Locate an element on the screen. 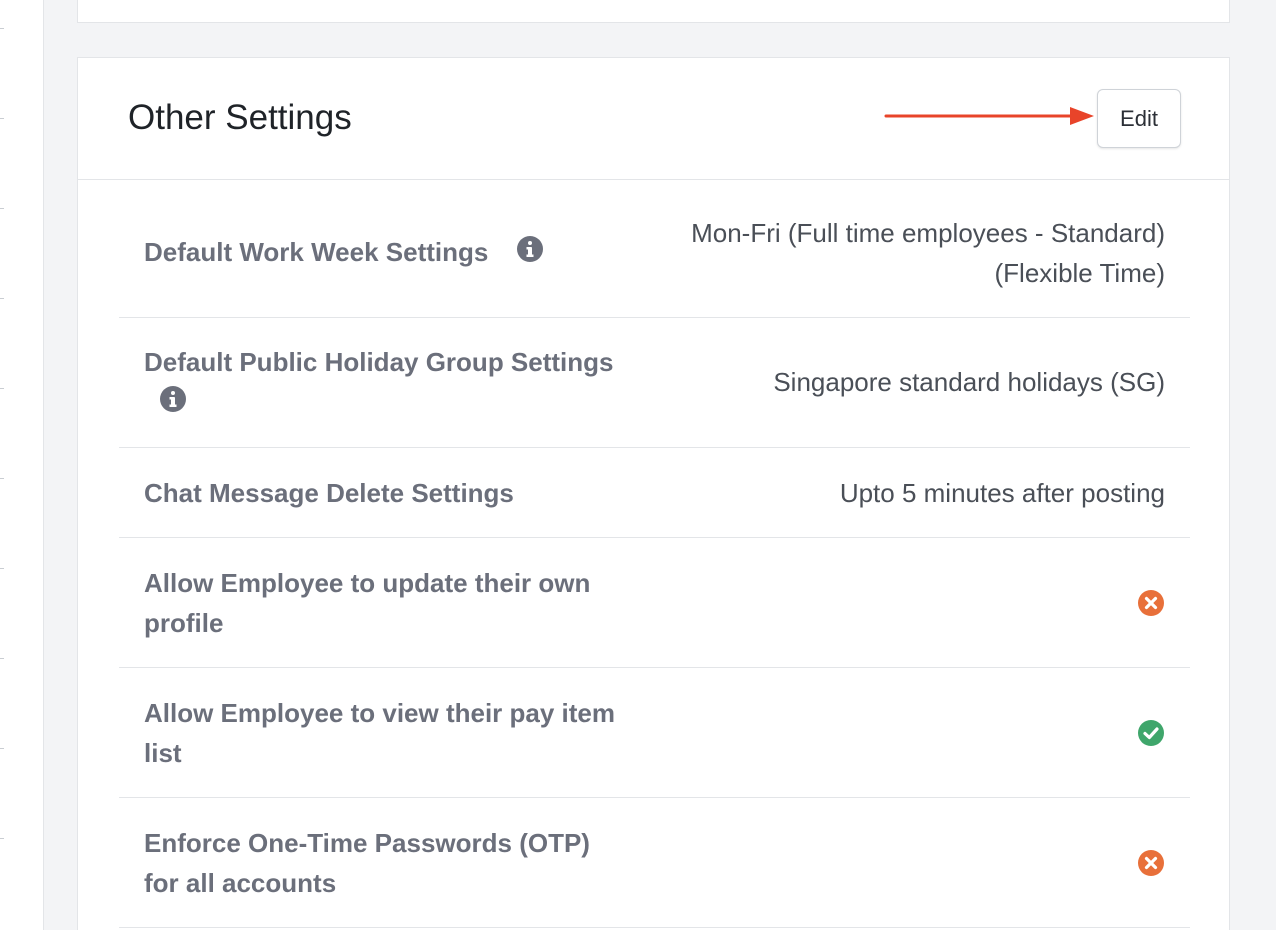  setting-value-line: Mon-Fri (Full time employees - Standard) is located at coordinates (928, 233).